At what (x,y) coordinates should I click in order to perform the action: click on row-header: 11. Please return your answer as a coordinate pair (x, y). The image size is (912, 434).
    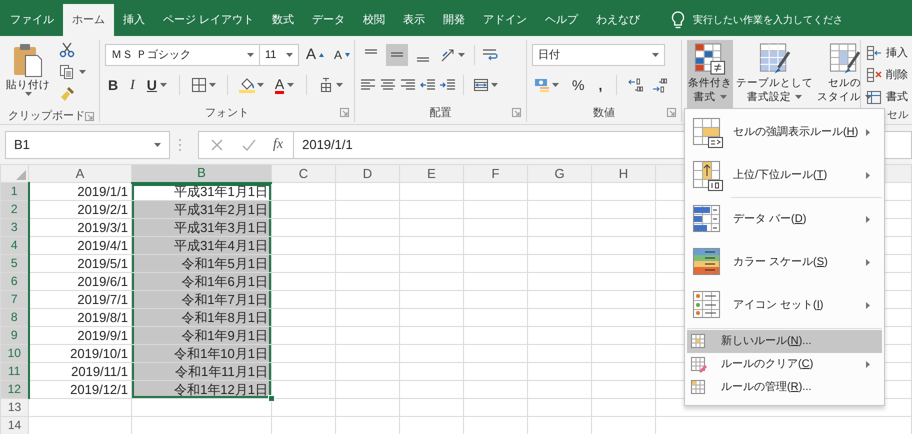
    Looking at the image, I should click on (14, 371).